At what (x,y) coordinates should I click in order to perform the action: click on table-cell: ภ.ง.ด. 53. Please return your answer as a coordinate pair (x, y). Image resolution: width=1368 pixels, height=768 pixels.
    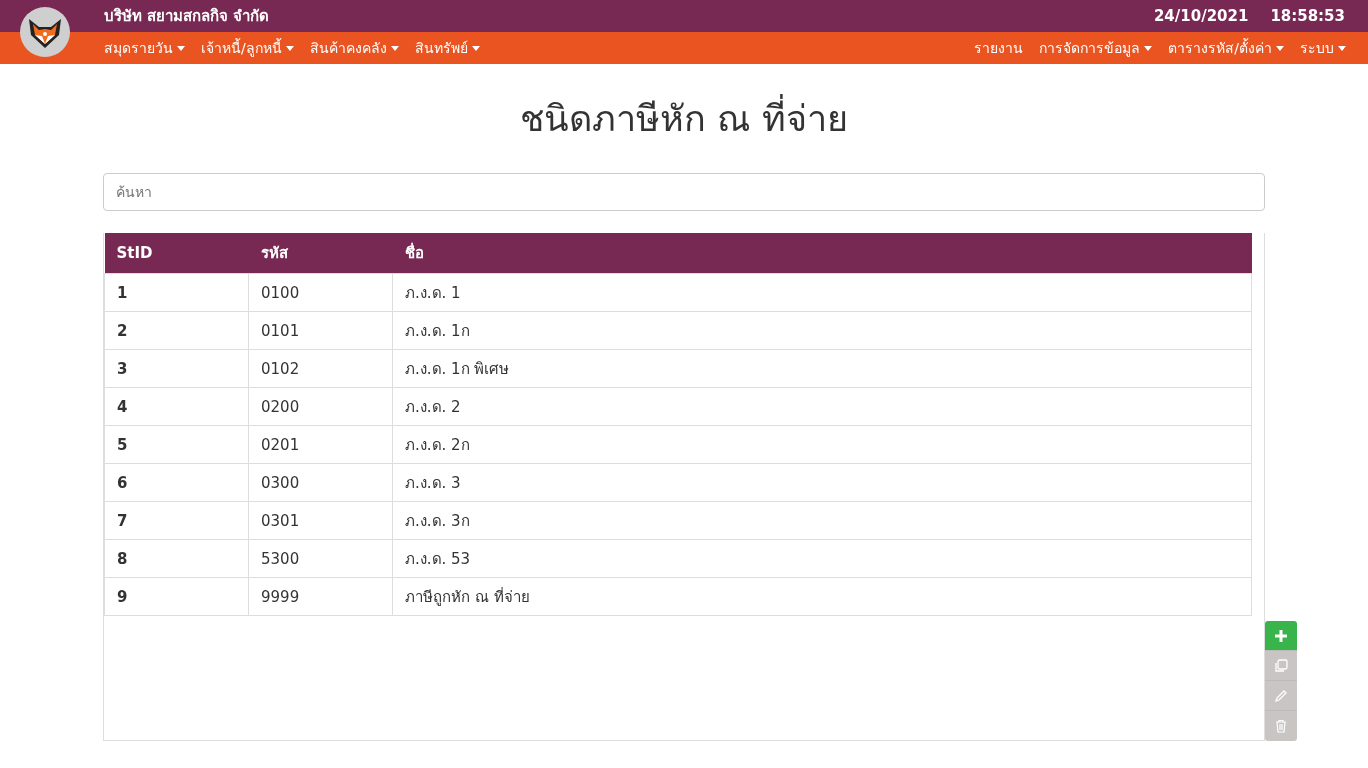
    Looking at the image, I should click on (822, 558).